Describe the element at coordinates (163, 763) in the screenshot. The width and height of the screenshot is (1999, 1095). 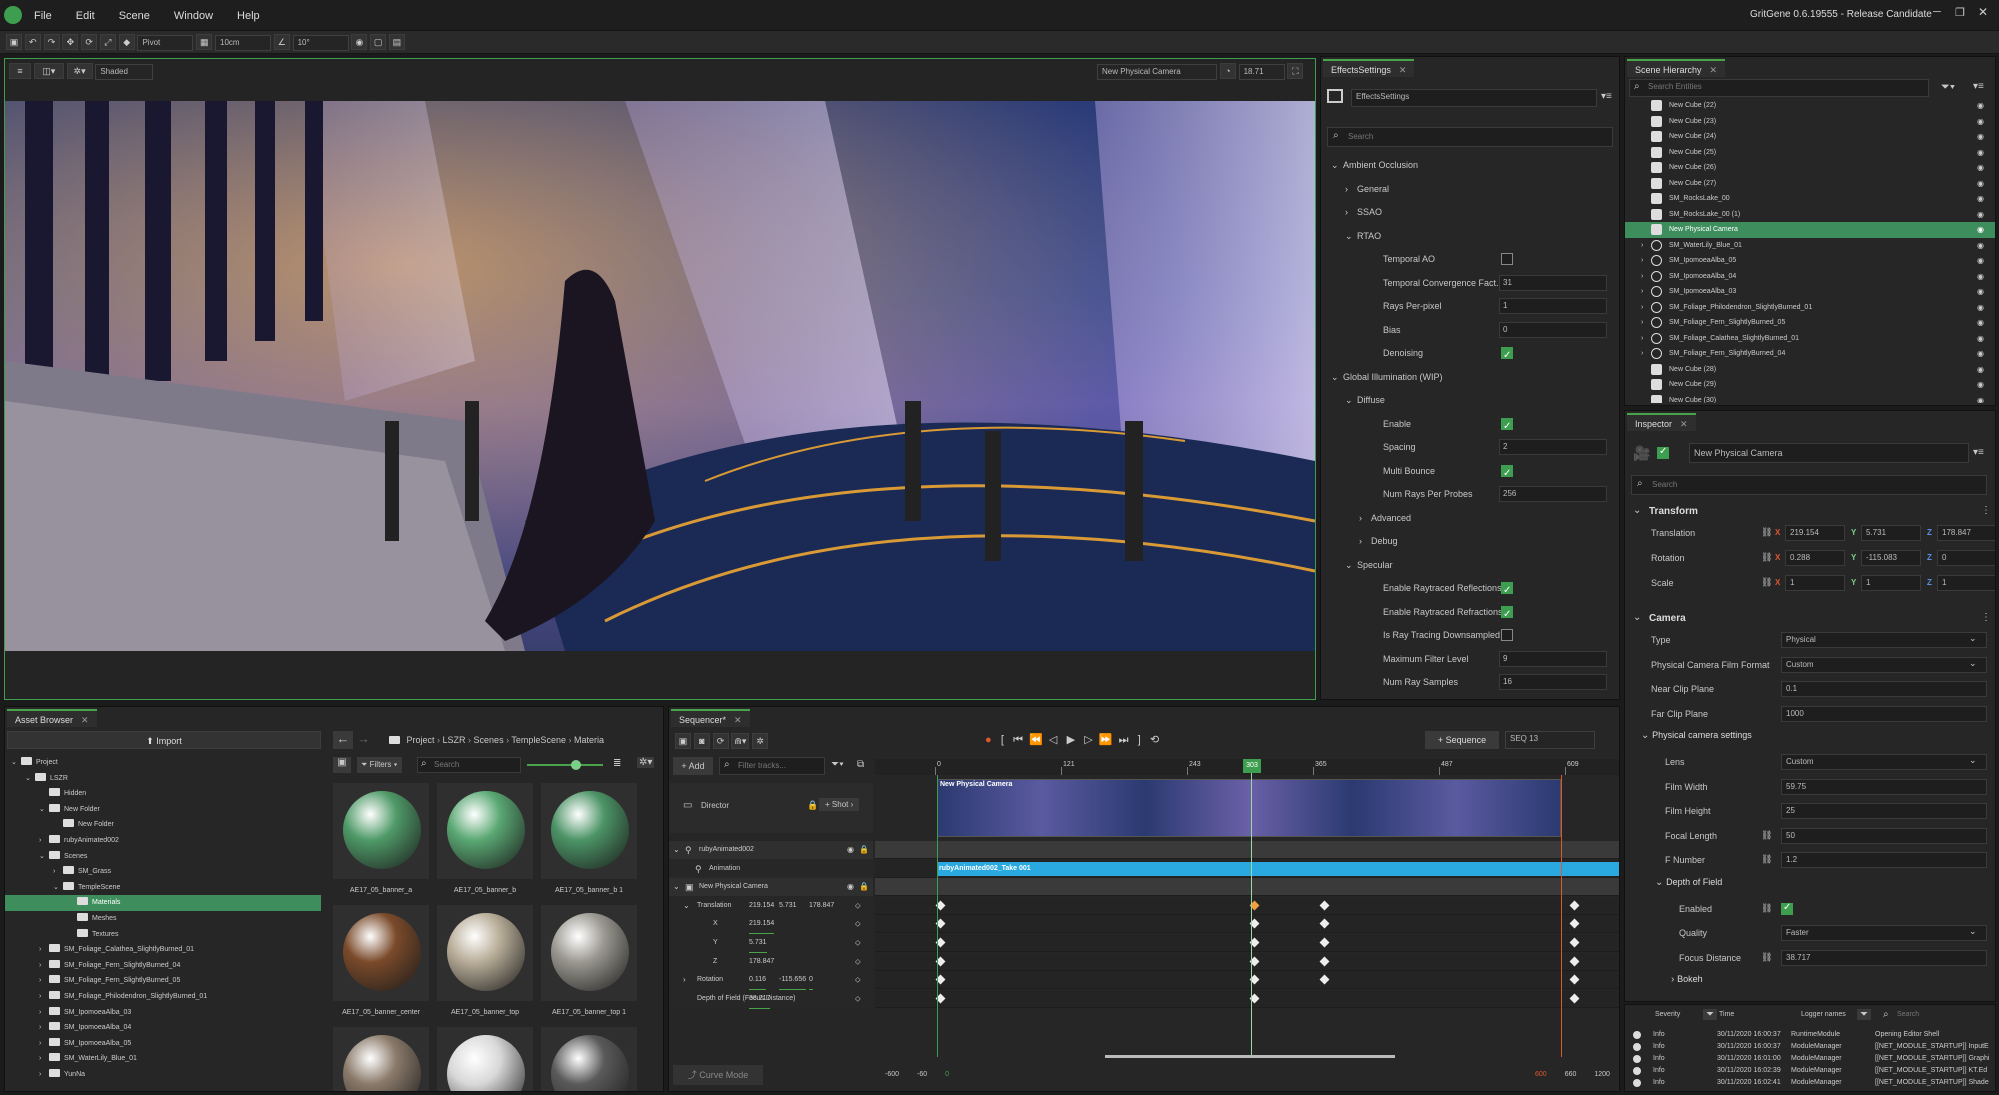
I see `folder-item: ⌄ Project` at that location.